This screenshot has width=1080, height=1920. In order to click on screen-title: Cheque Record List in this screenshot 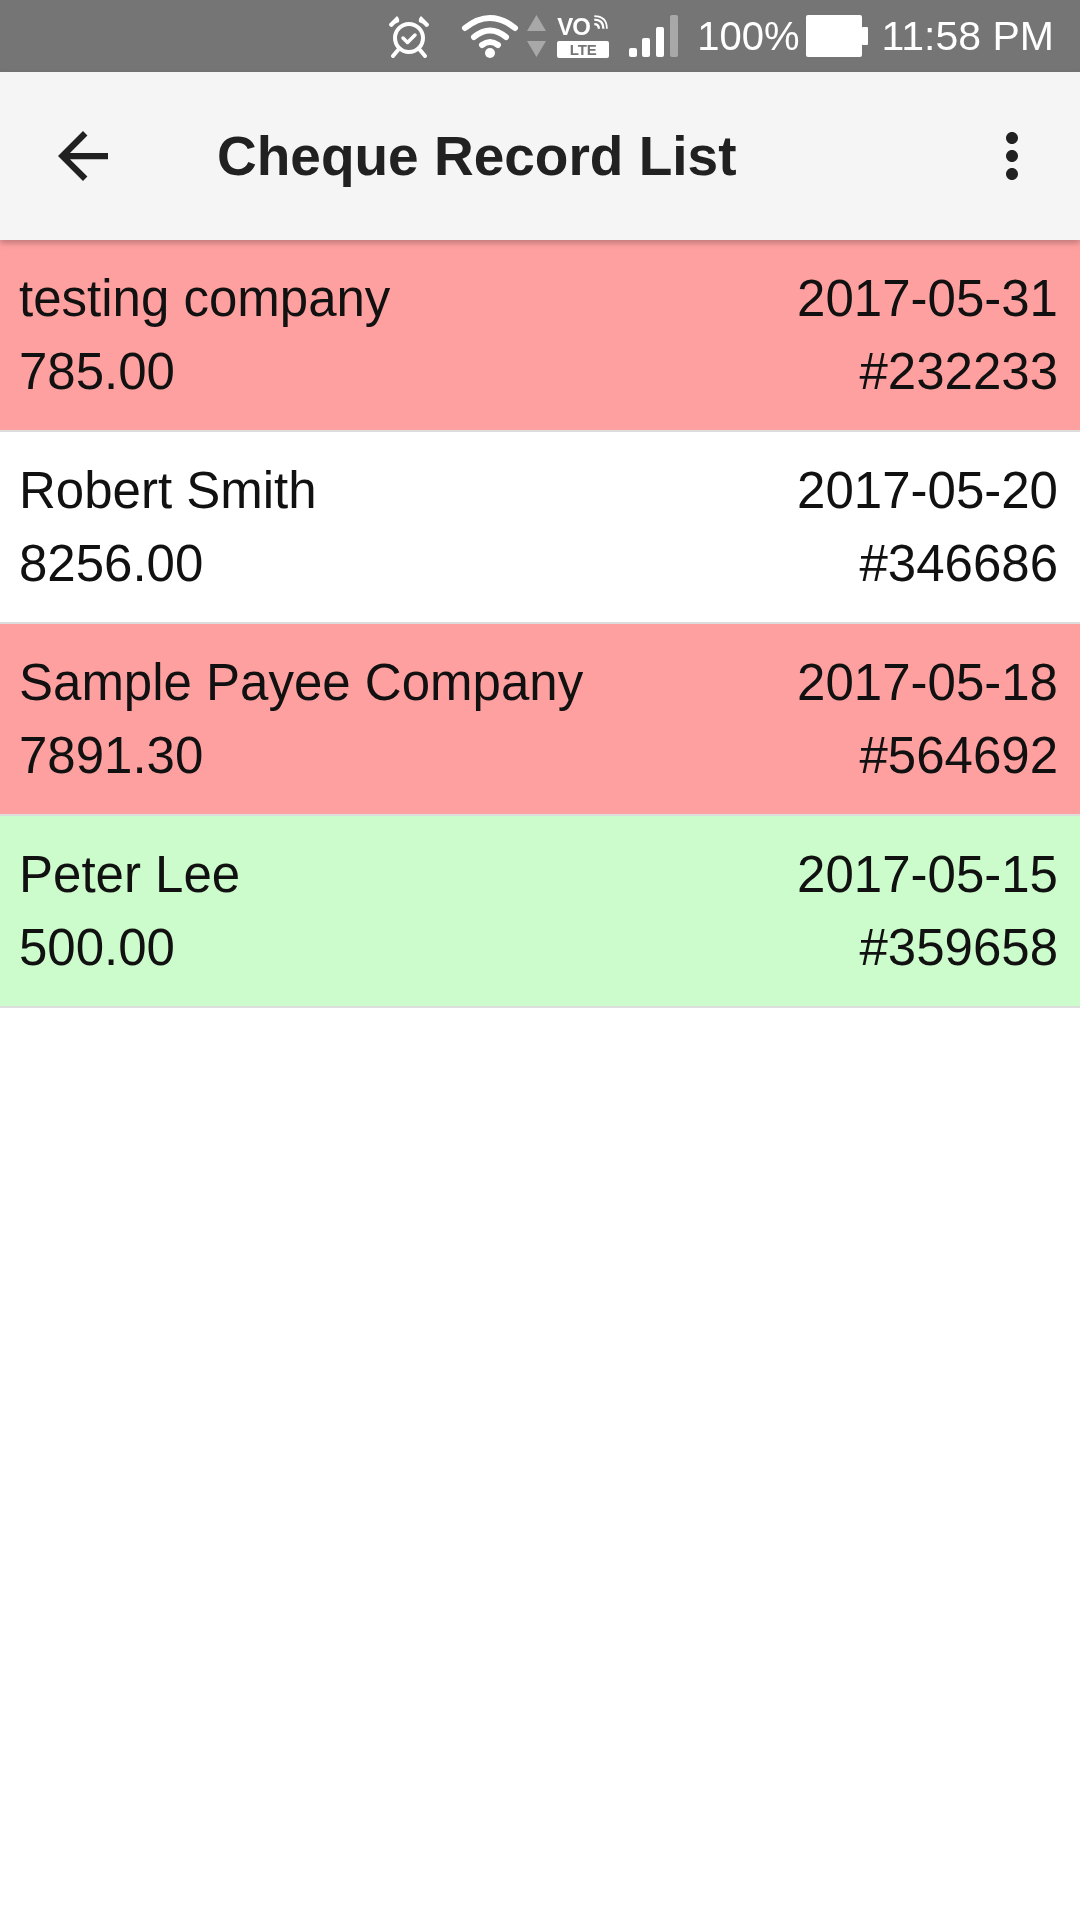, I will do `click(477, 156)`.